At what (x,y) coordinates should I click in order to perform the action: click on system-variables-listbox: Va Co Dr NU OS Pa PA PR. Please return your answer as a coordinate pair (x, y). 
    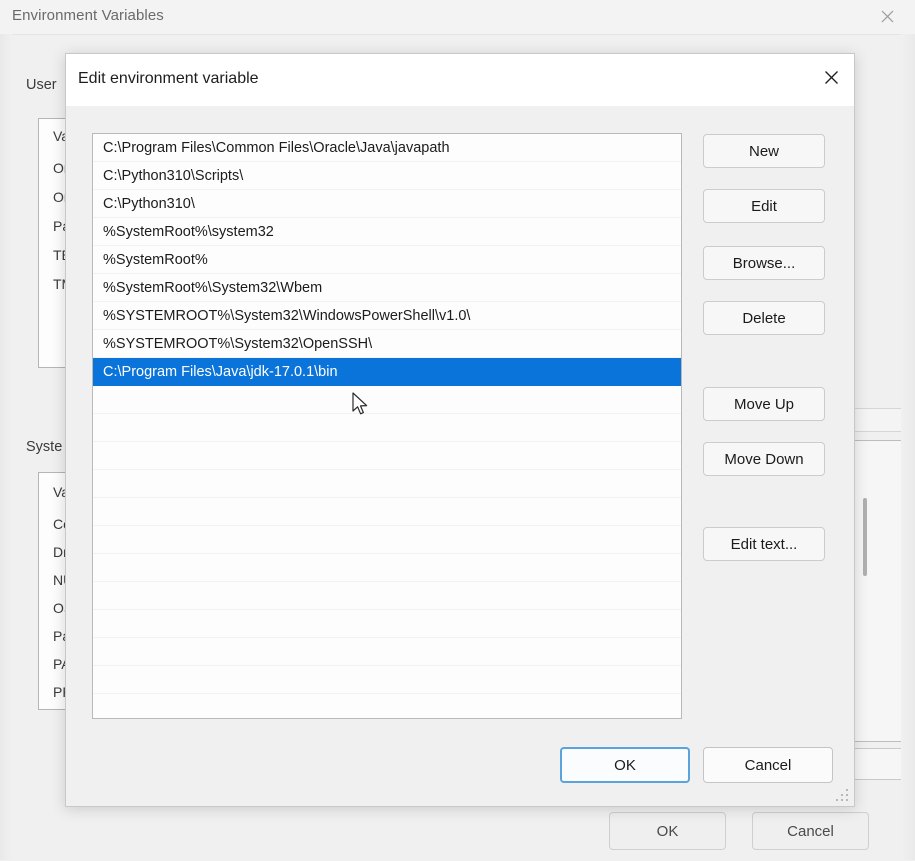
    Looking at the image, I should click on (52, 591).